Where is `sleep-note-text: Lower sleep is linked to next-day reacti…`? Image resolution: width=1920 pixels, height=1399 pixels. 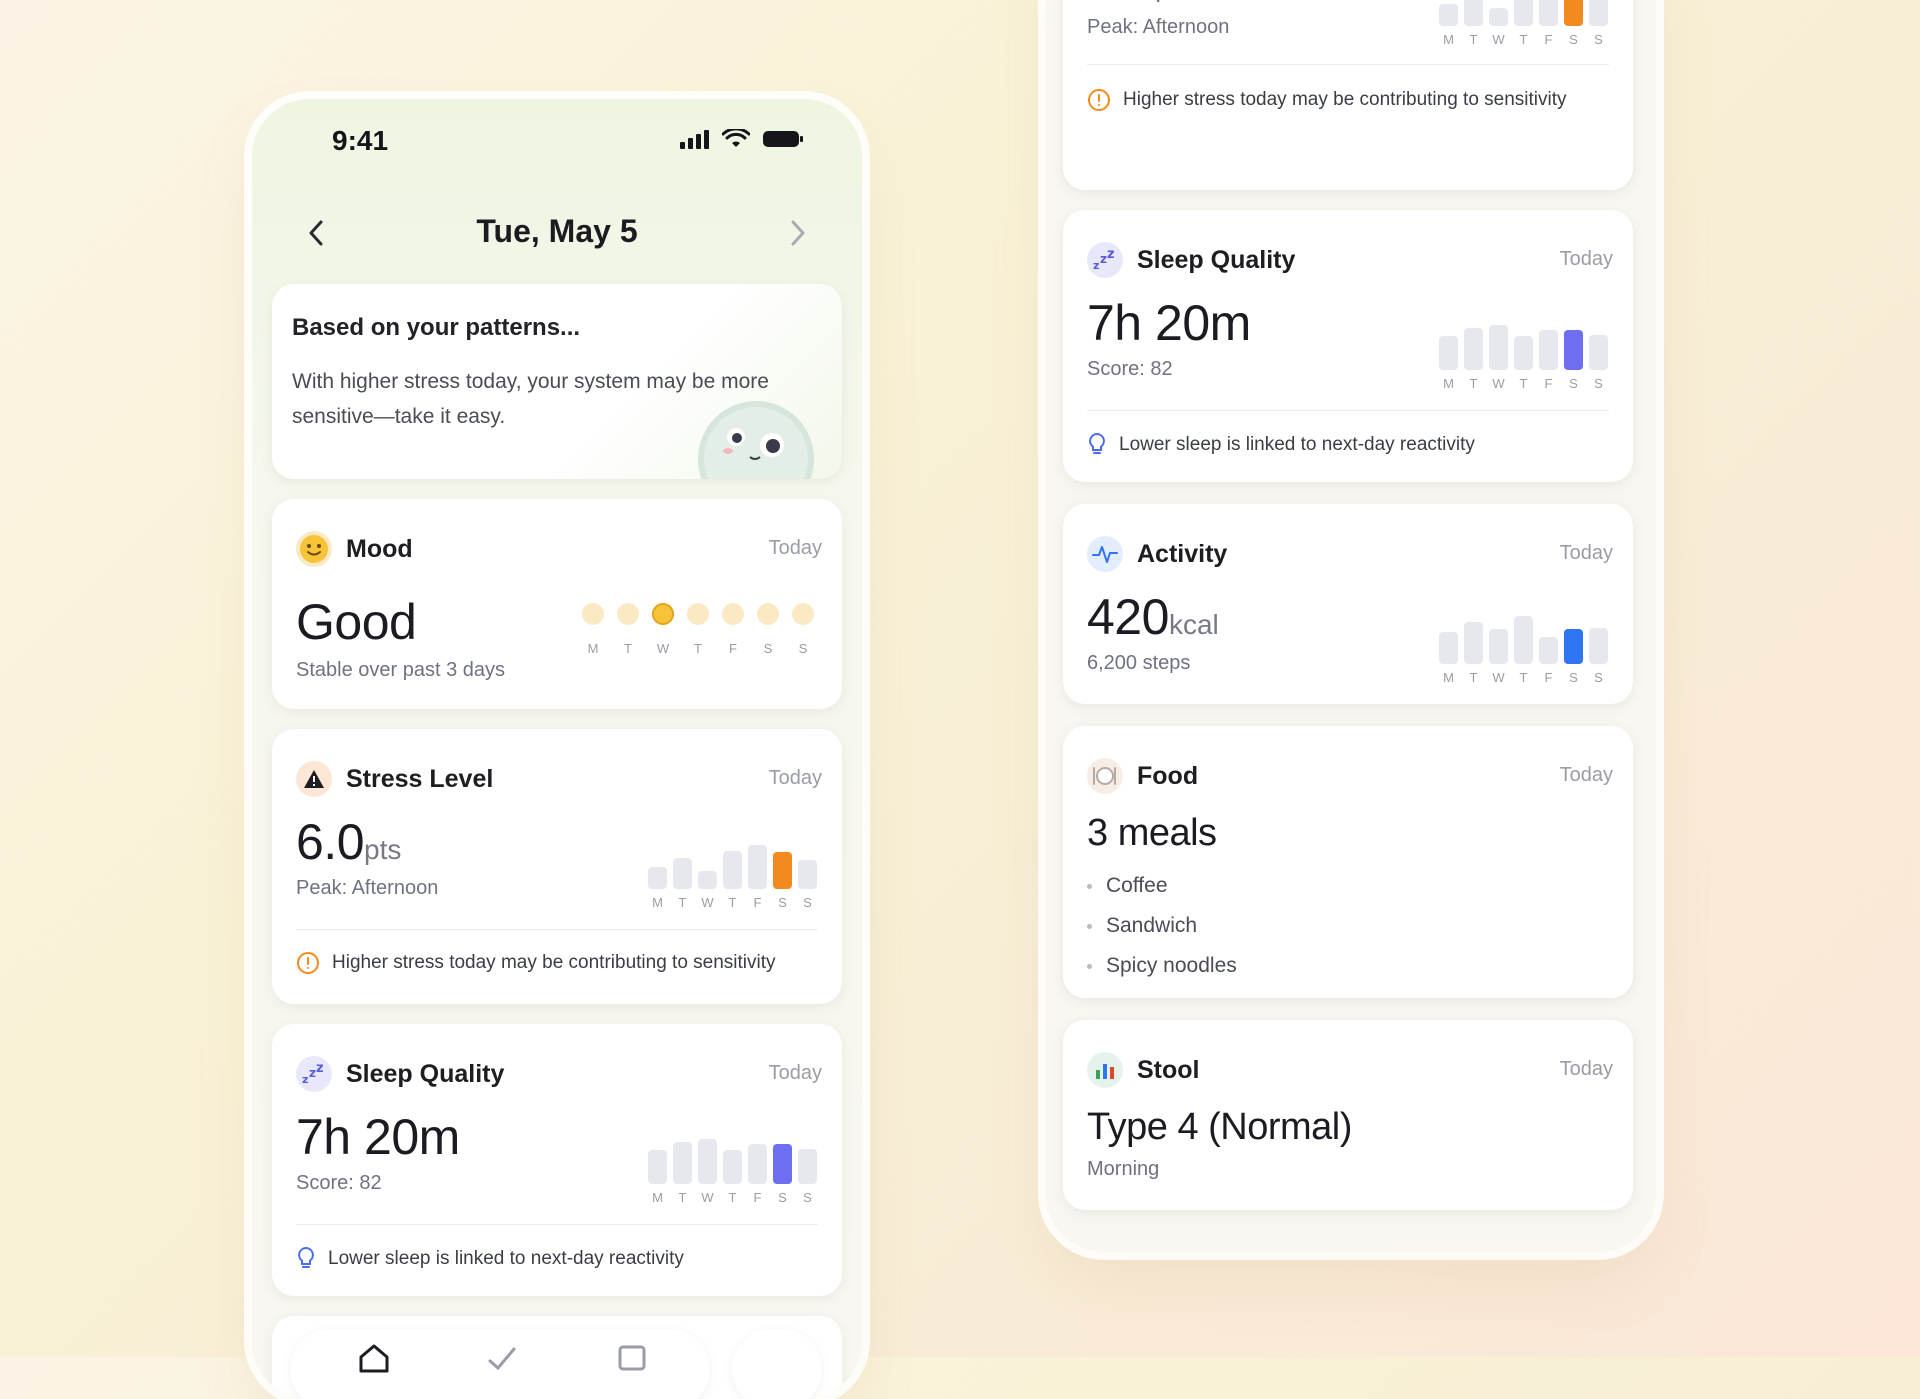
sleep-note-text: Lower sleep is linked to next-day reacti… is located at coordinates (506, 1258).